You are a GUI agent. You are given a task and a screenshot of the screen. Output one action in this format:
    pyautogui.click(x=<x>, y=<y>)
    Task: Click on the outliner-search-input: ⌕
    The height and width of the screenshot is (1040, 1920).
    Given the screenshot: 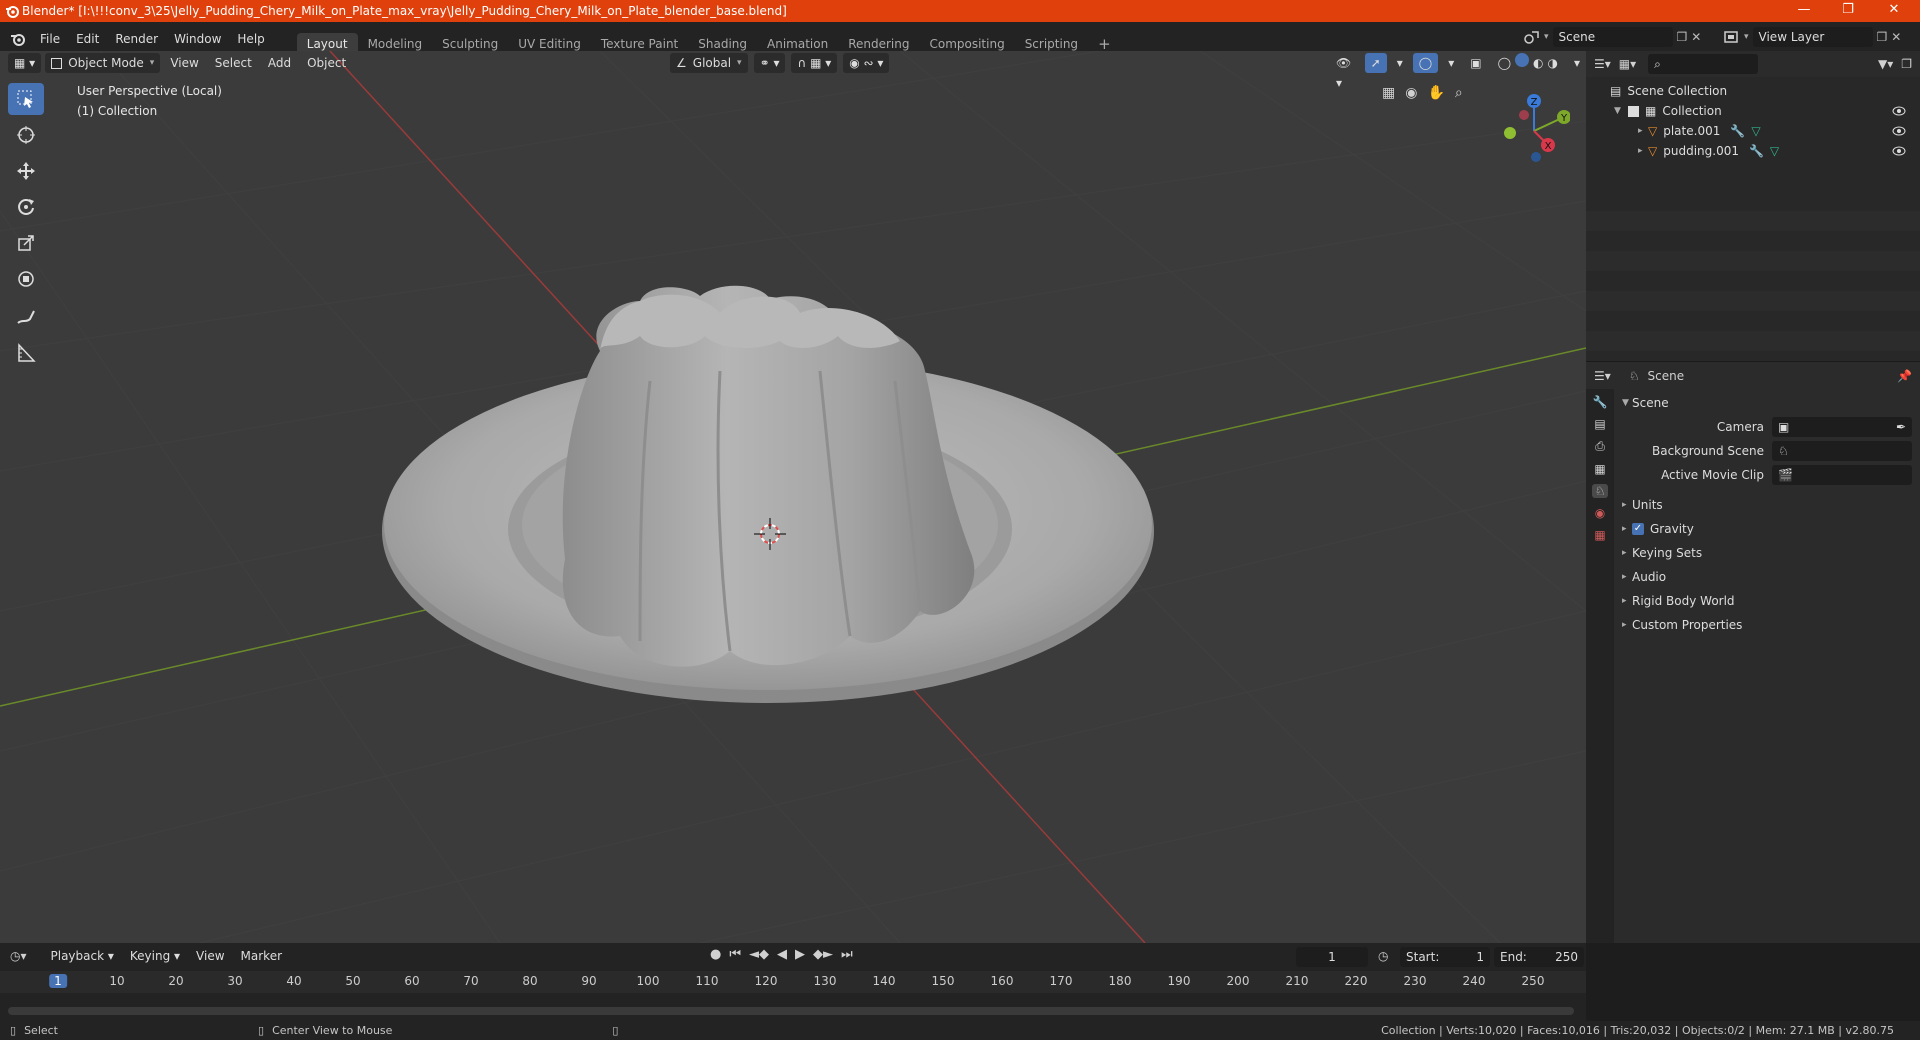 What is the action you would take?
    pyautogui.click(x=1703, y=64)
    